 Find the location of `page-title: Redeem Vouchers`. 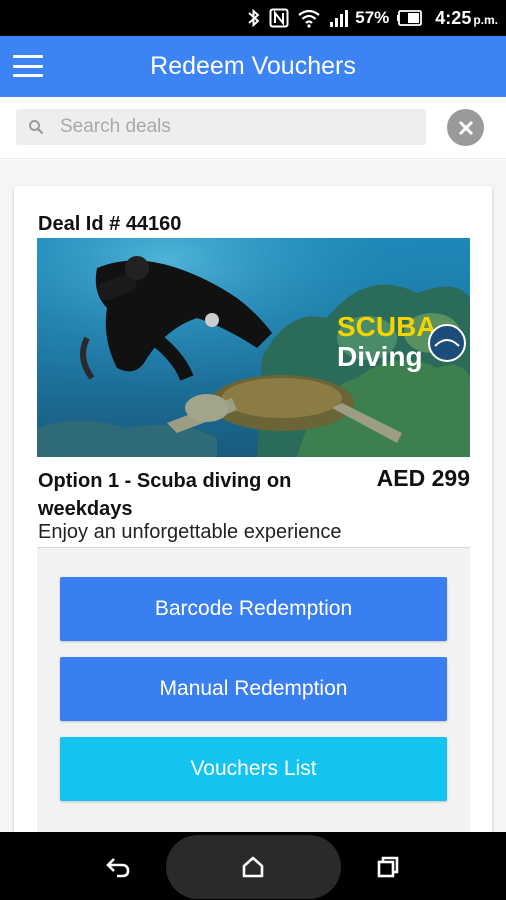

page-title: Redeem Vouchers is located at coordinates (253, 66).